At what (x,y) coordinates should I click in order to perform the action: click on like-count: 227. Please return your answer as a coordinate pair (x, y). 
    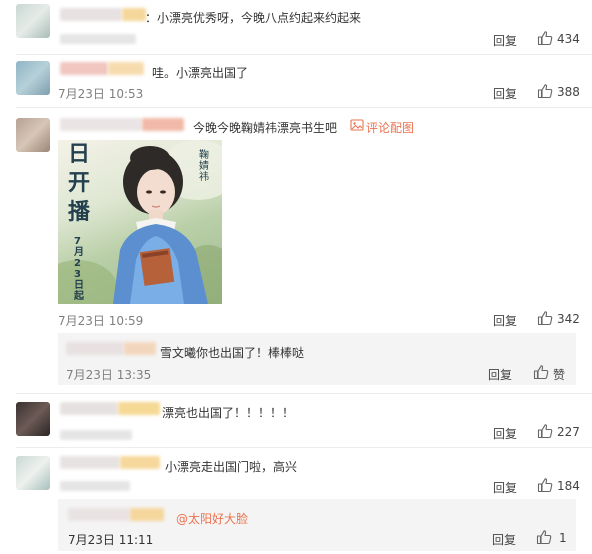
    Looking at the image, I should click on (568, 432).